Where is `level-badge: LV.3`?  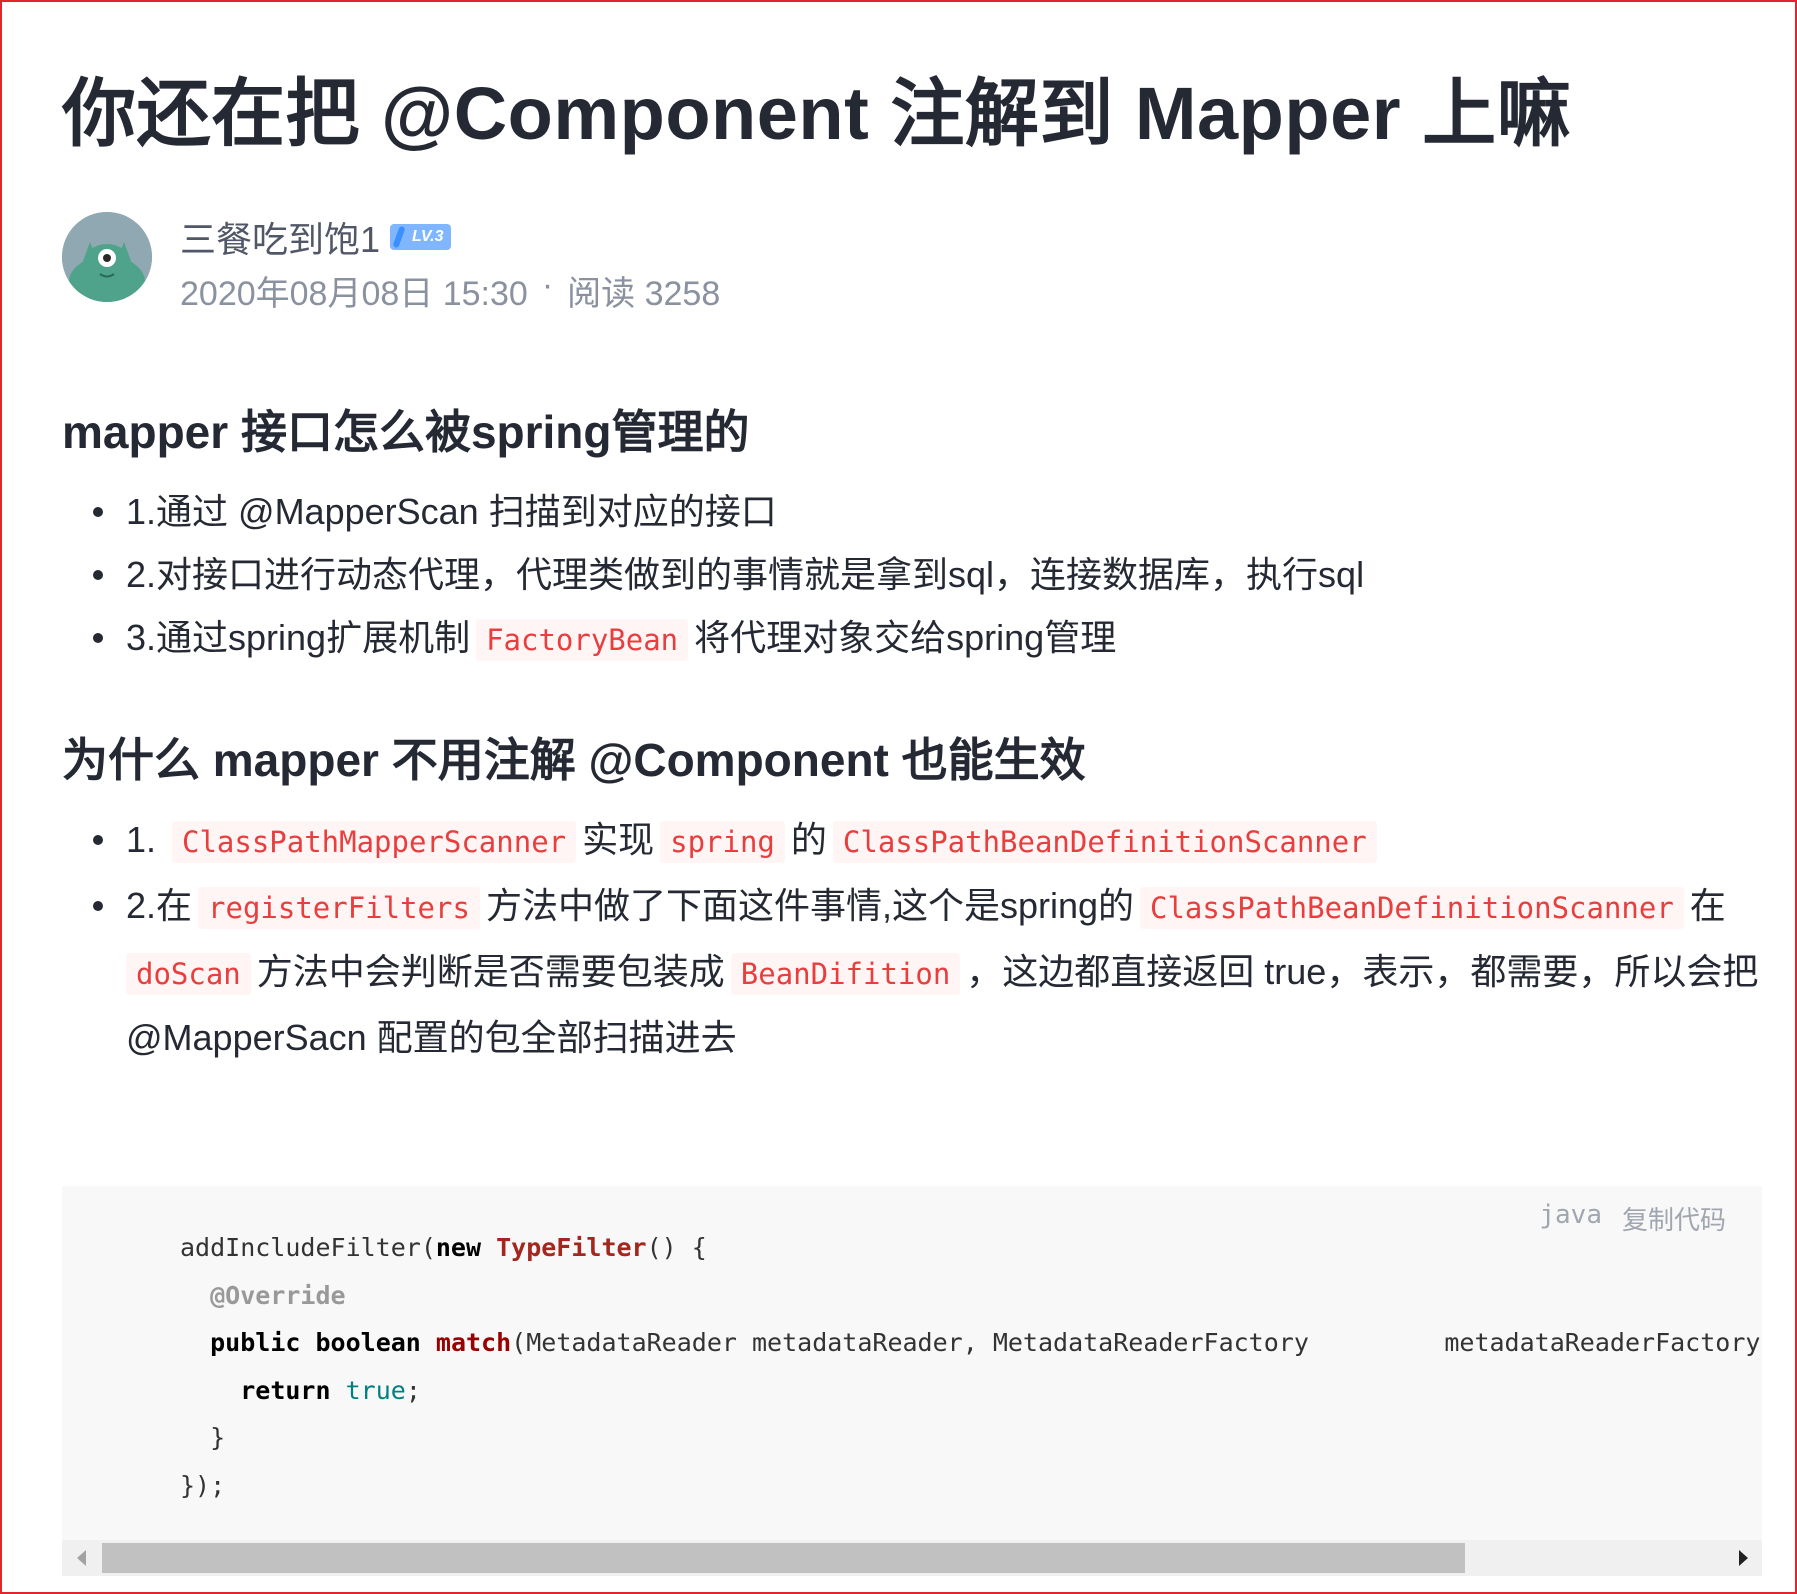
level-badge: LV.3 is located at coordinates (421, 237).